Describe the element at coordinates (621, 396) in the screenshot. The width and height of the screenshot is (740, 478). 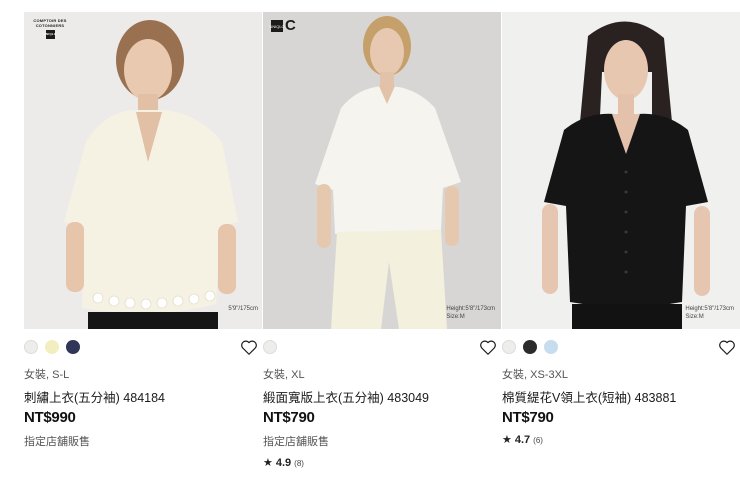
I see `product-name: 棉質緹花V領上衣(短袖) 483881` at that location.